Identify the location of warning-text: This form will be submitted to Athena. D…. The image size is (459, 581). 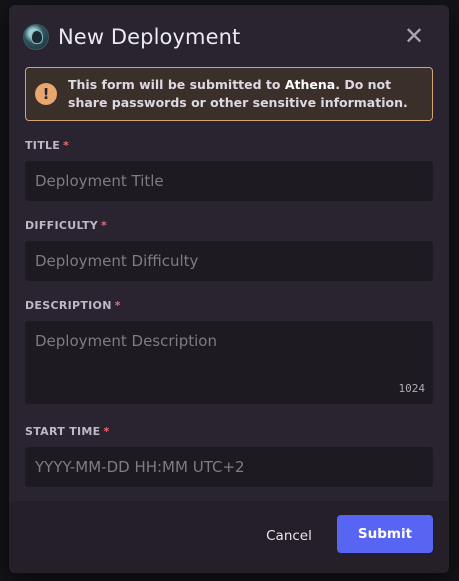
(250, 94).